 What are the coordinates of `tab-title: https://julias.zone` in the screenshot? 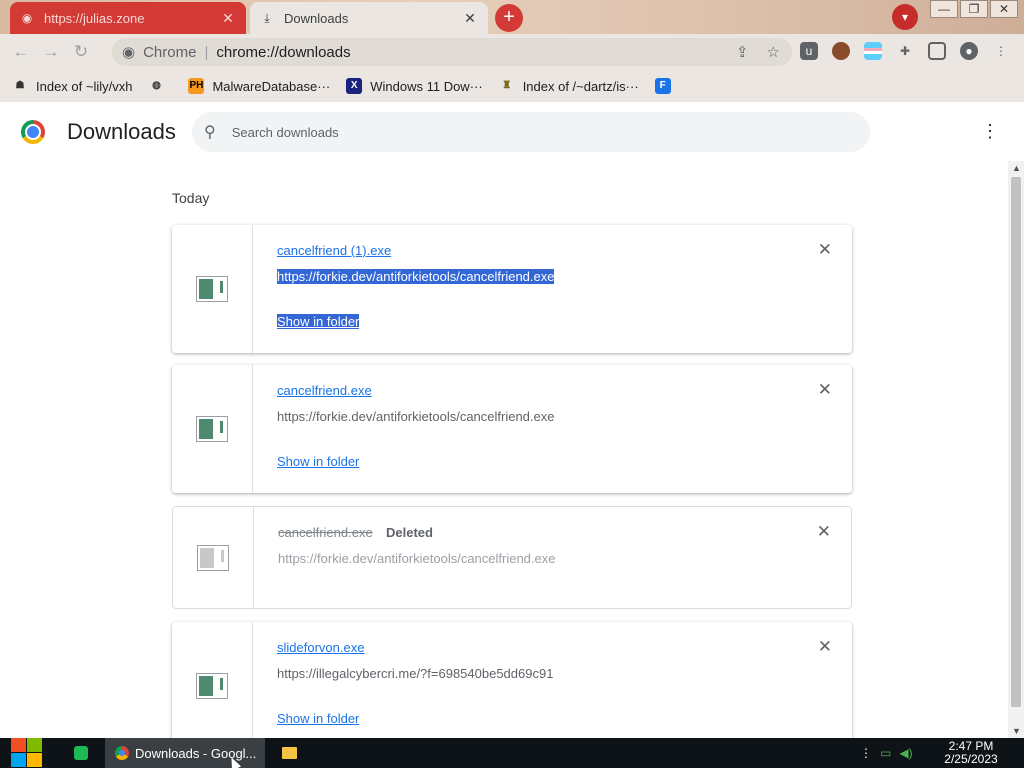 It's located at (94, 18).